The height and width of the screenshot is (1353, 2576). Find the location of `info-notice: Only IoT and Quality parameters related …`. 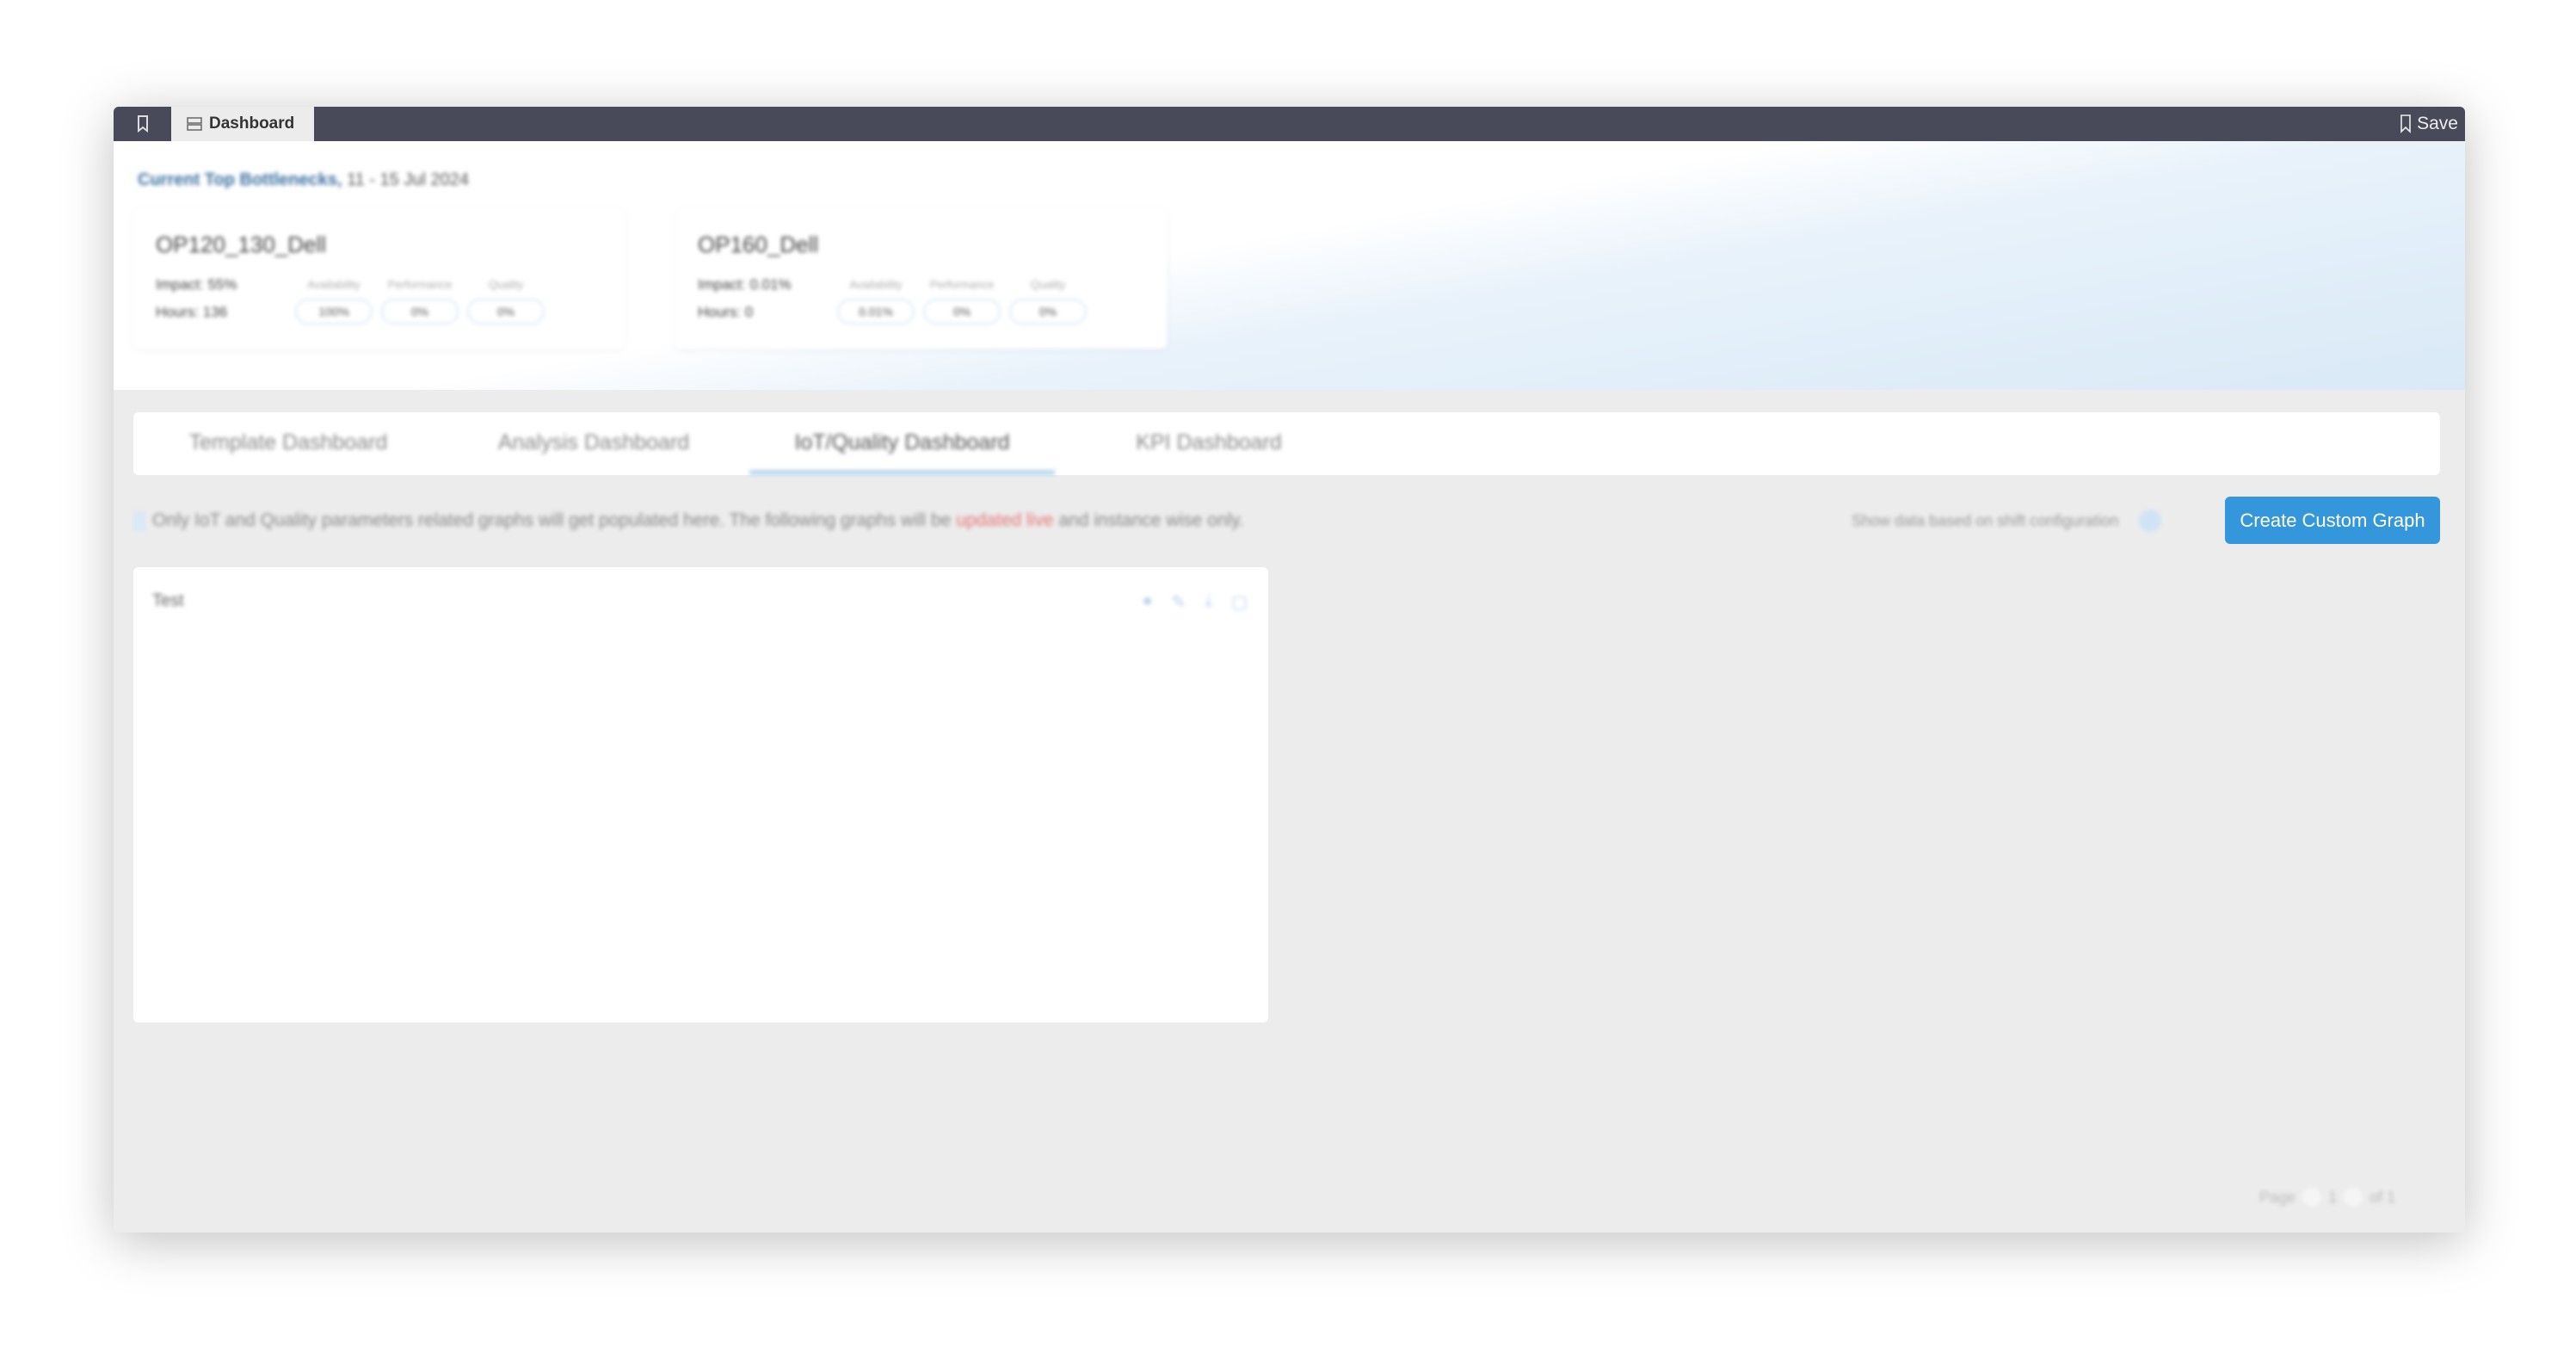

info-notice: Only IoT and Quality parameters related … is located at coordinates (689, 521).